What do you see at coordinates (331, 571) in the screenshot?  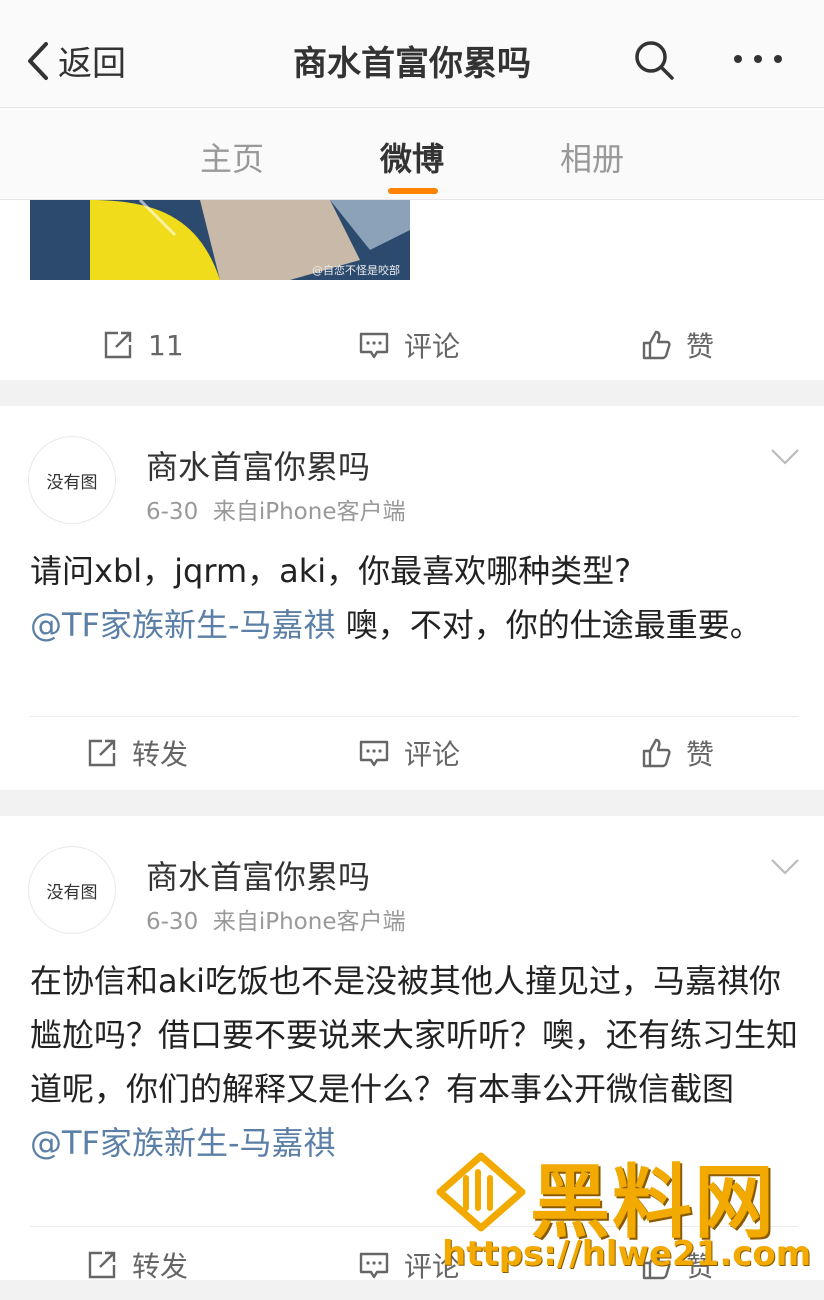 I see `post-text-part: 请问xbl，jqrm，aki，你最喜欢哪种类型?` at bounding box center [331, 571].